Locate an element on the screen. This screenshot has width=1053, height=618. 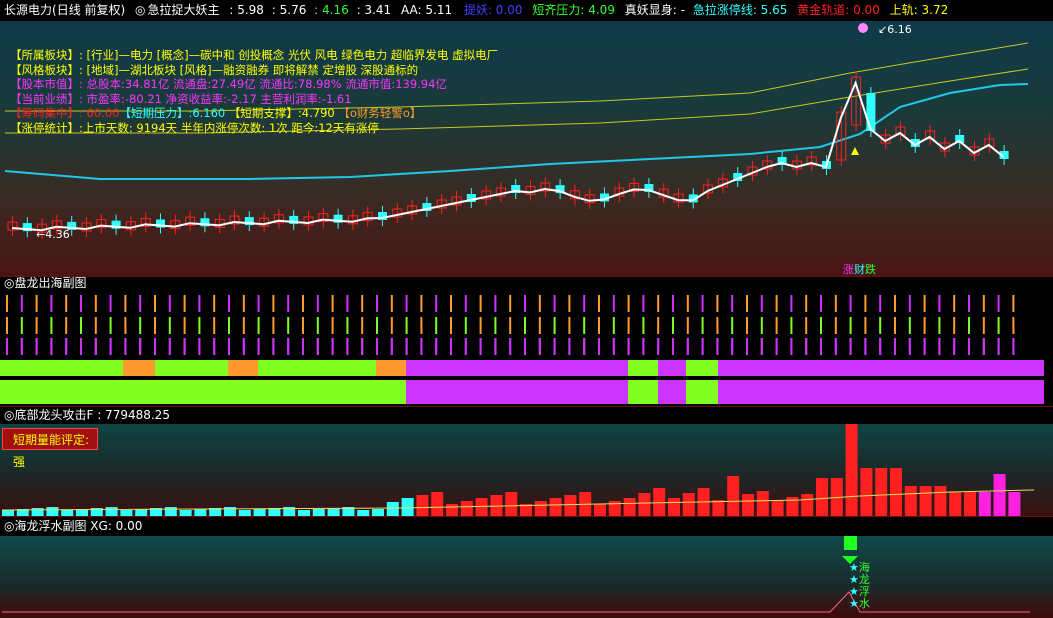
signal-line is located at coordinates (516, 602).